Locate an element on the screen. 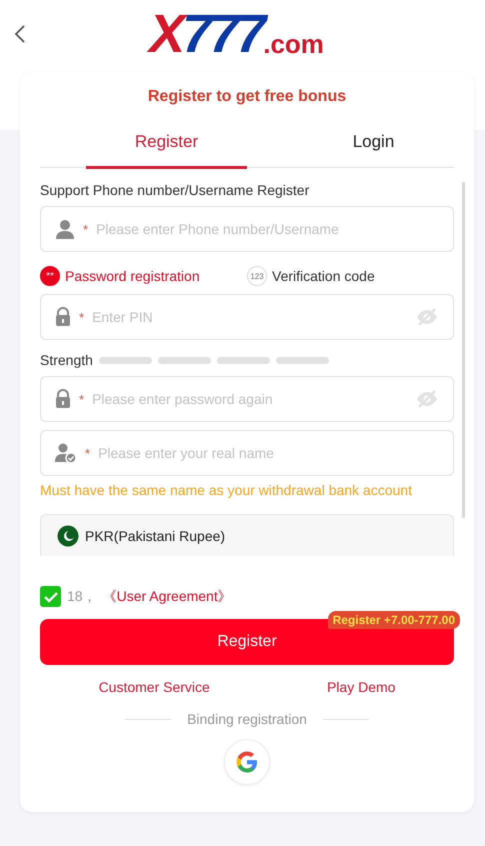  google-icon is located at coordinates (247, 762).